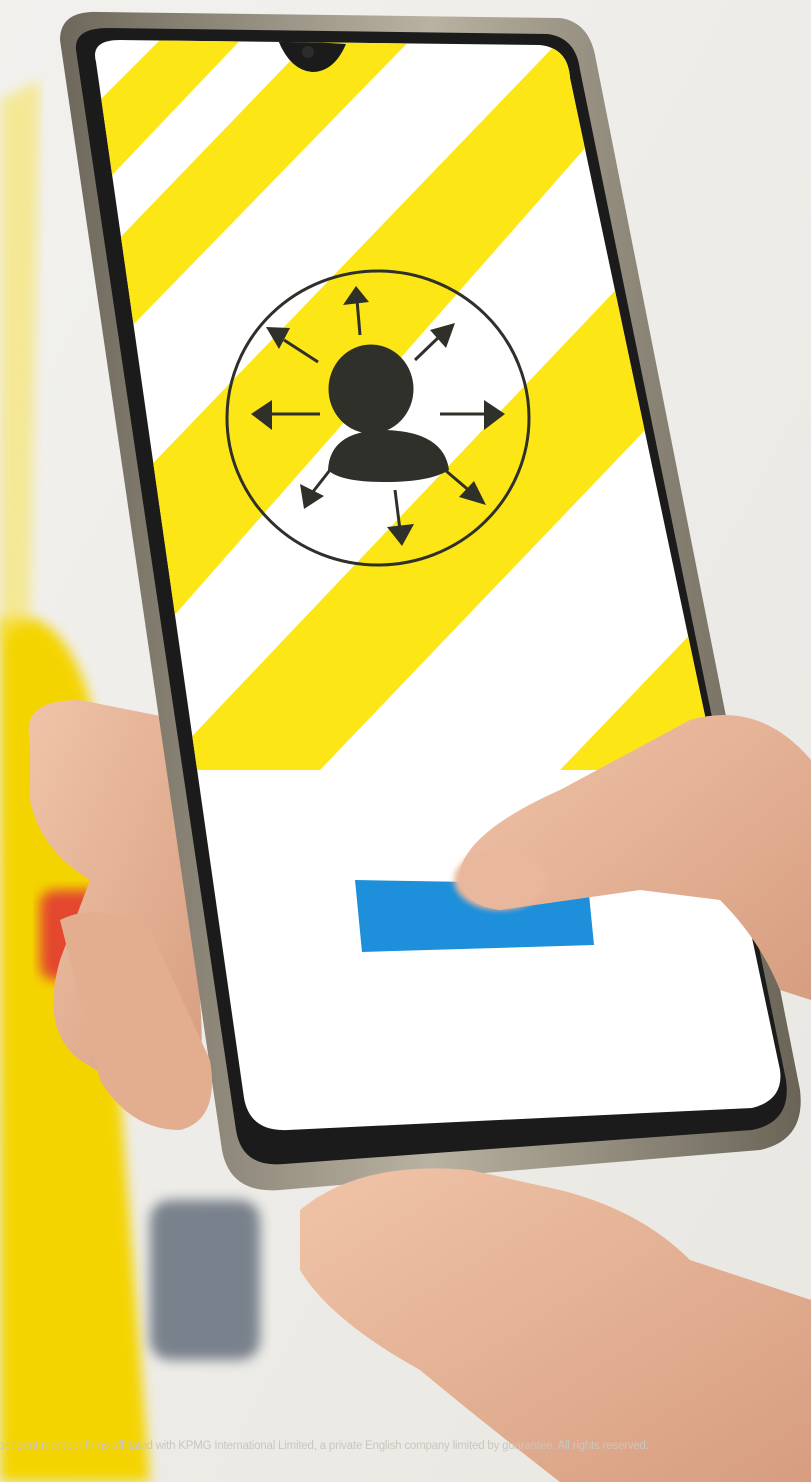 This screenshot has height=1482, width=811. I want to click on front-camera-icon, so click(308, 52).